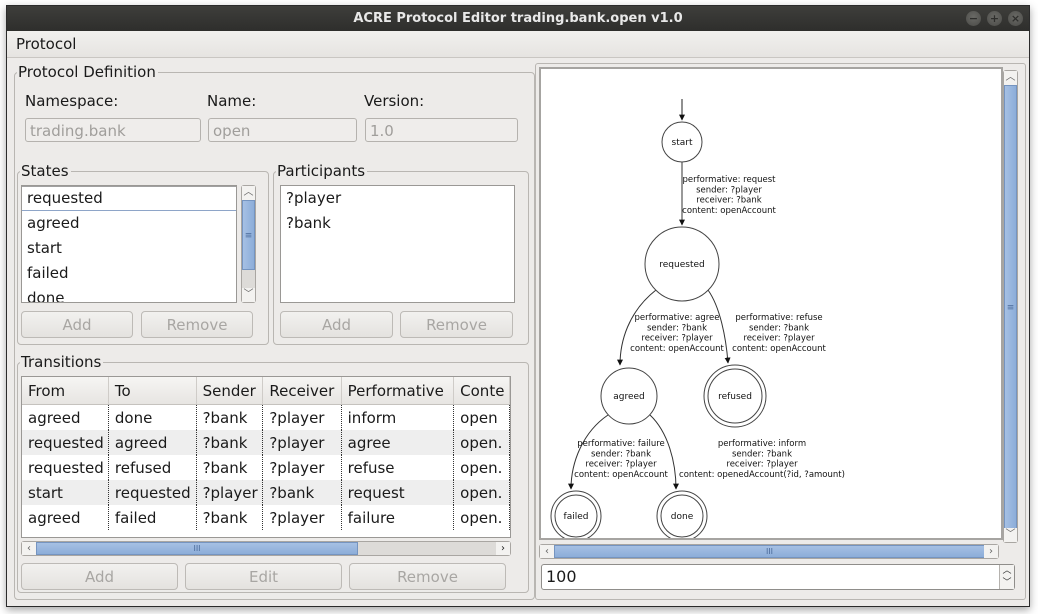 The height and width of the screenshot is (614, 1038). Describe the element at coordinates (152, 391) in the screenshot. I see `column-header-to: To` at that location.